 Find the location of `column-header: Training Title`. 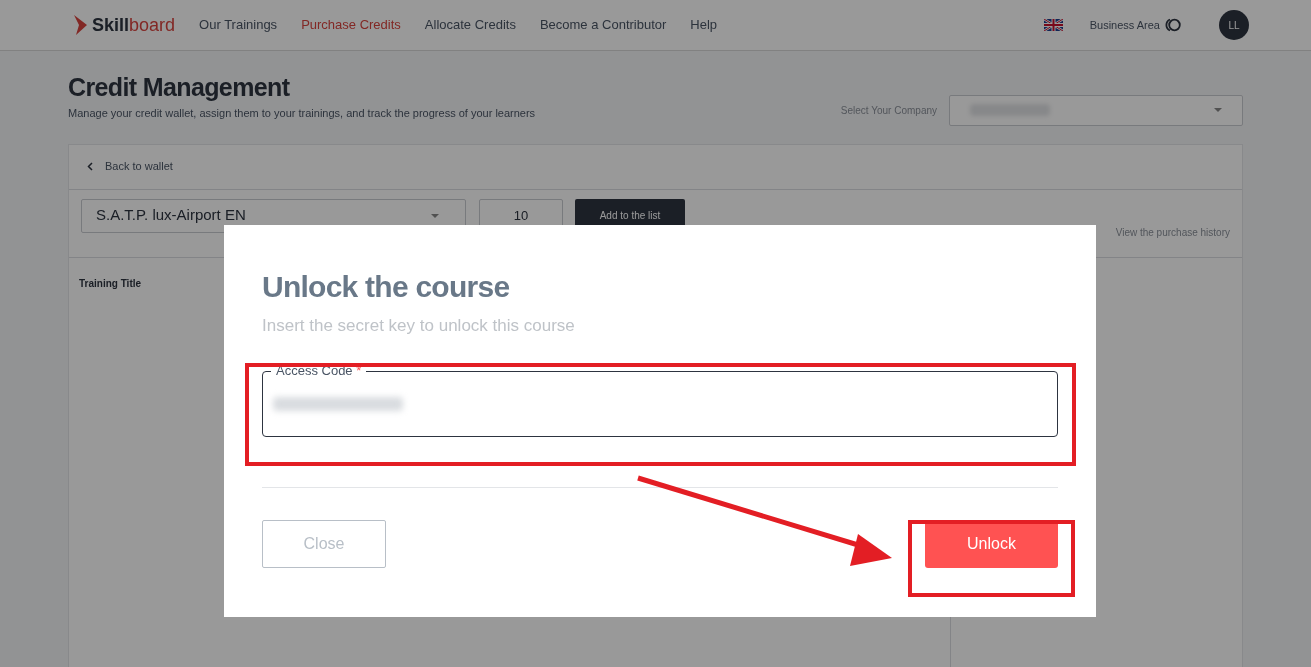

column-header: Training Title is located at coordinates (110, 283).